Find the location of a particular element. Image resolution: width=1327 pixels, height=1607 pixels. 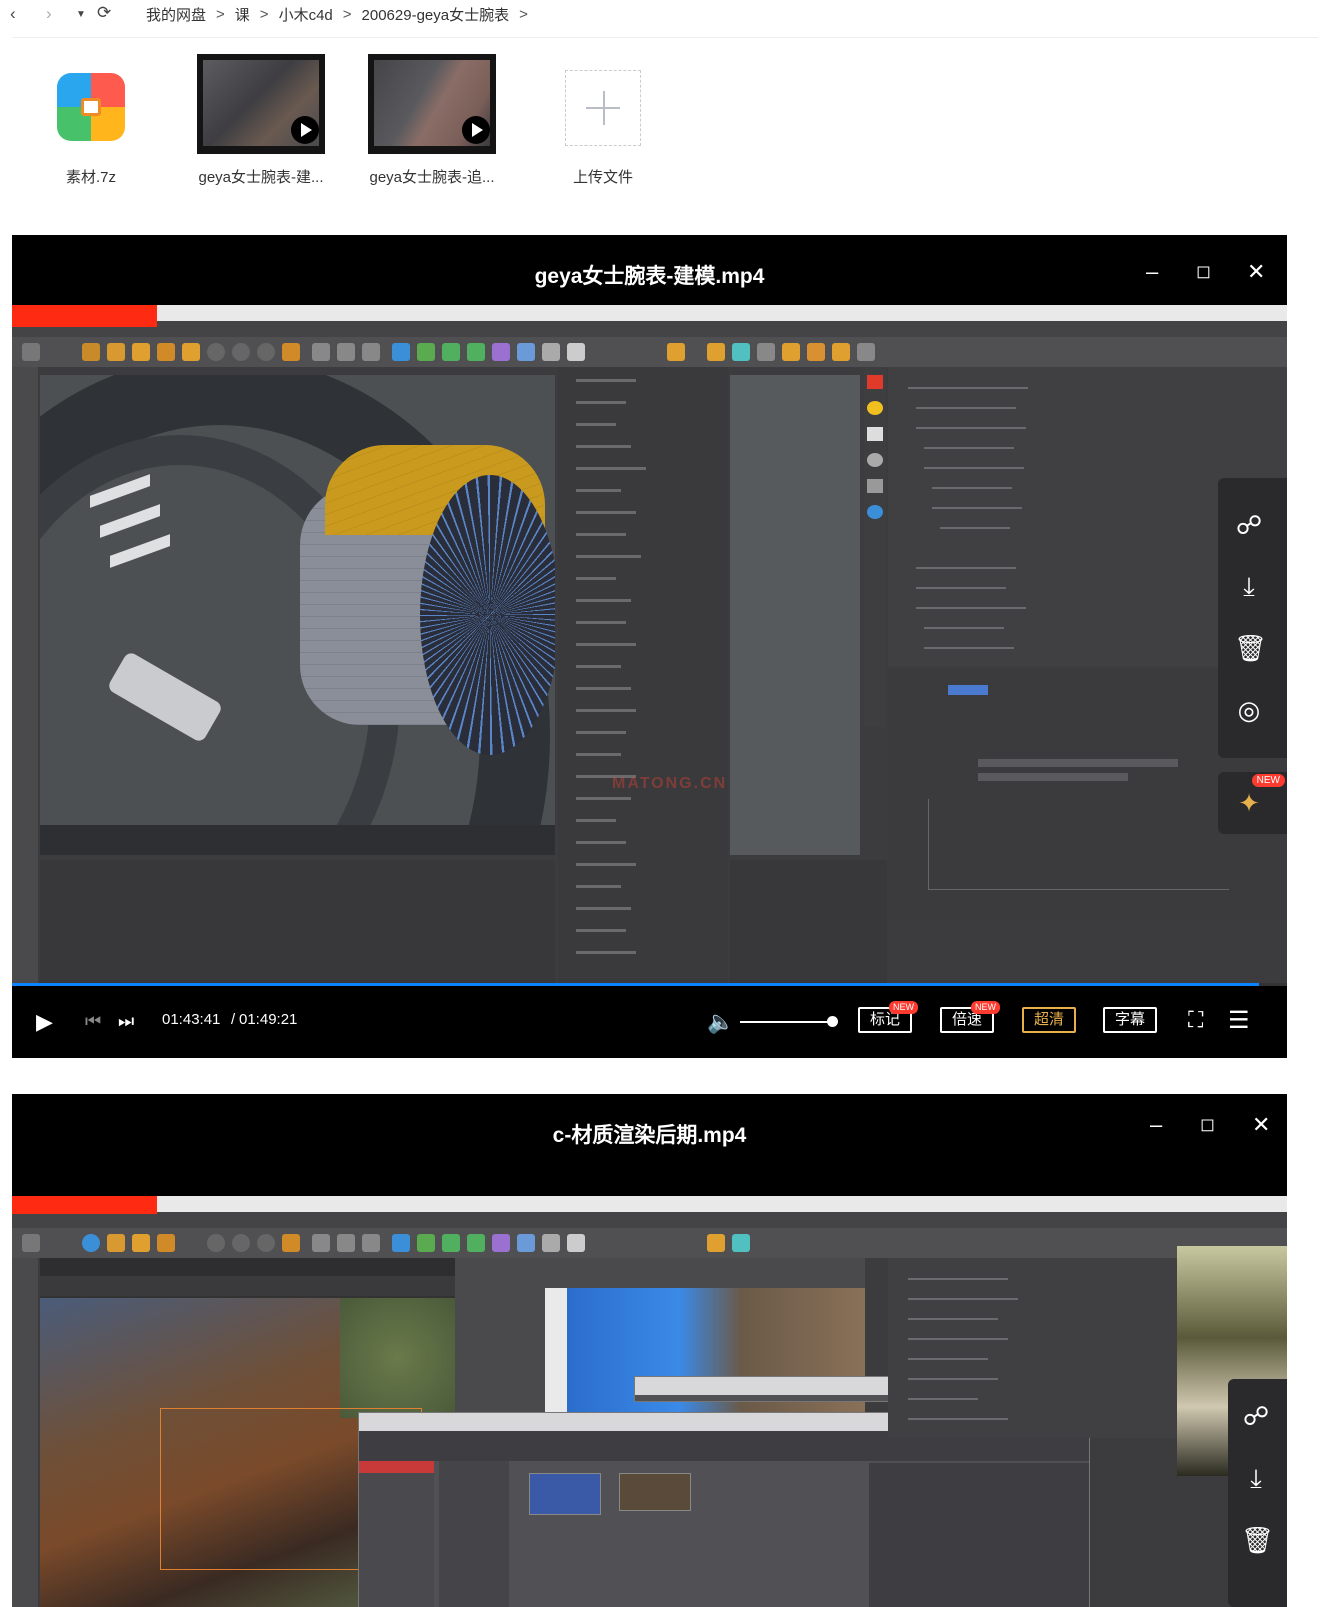

previous-icon: ⏮ is located at coordinates (93, 1021).